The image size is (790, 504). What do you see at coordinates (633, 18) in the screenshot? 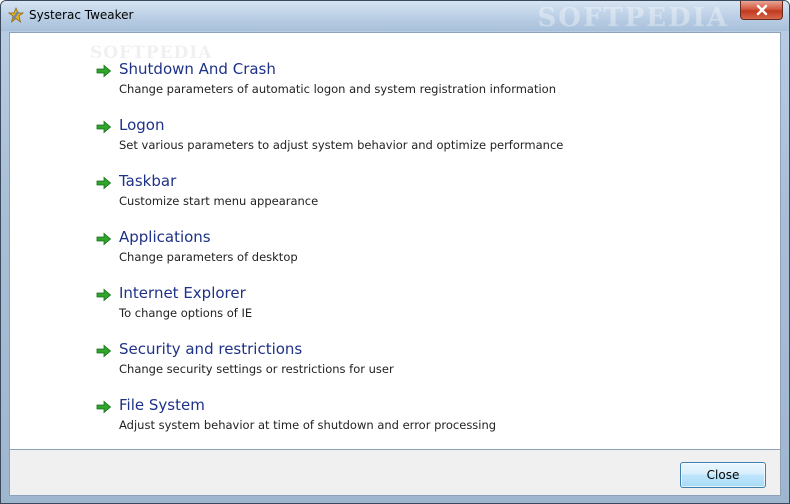
I see `titlebar-watermark: SOFTPEDIA` at bounding box center [633, 18].